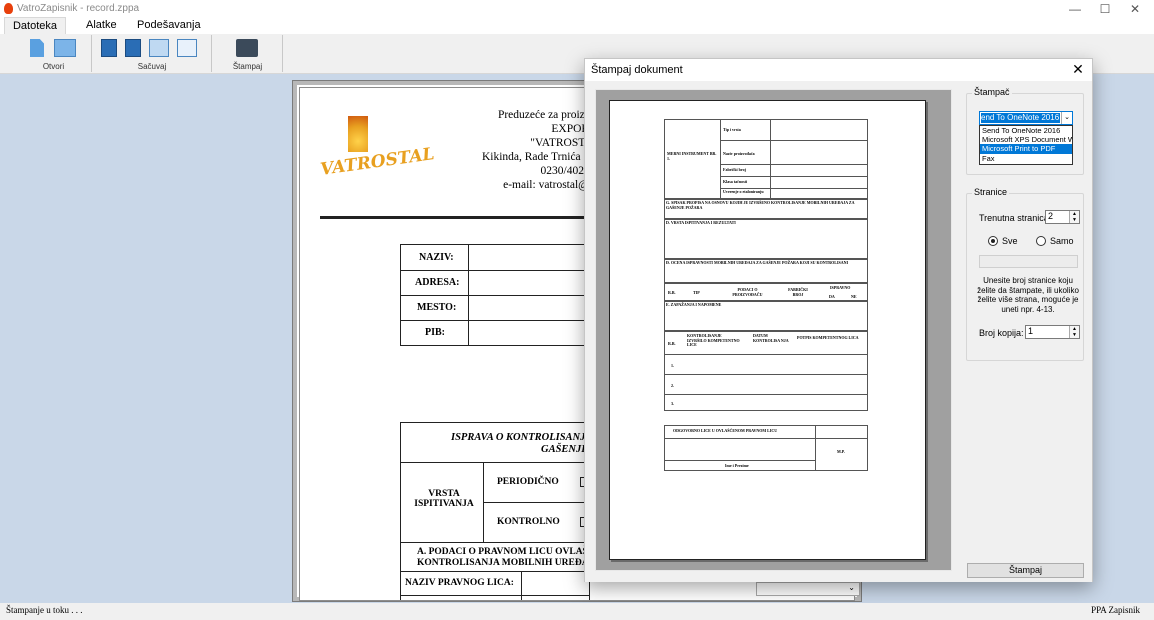 The height and width of the screenshot is (620, 1154). I want to click on copies-label: Broj kopija:, so click(1001, 333).